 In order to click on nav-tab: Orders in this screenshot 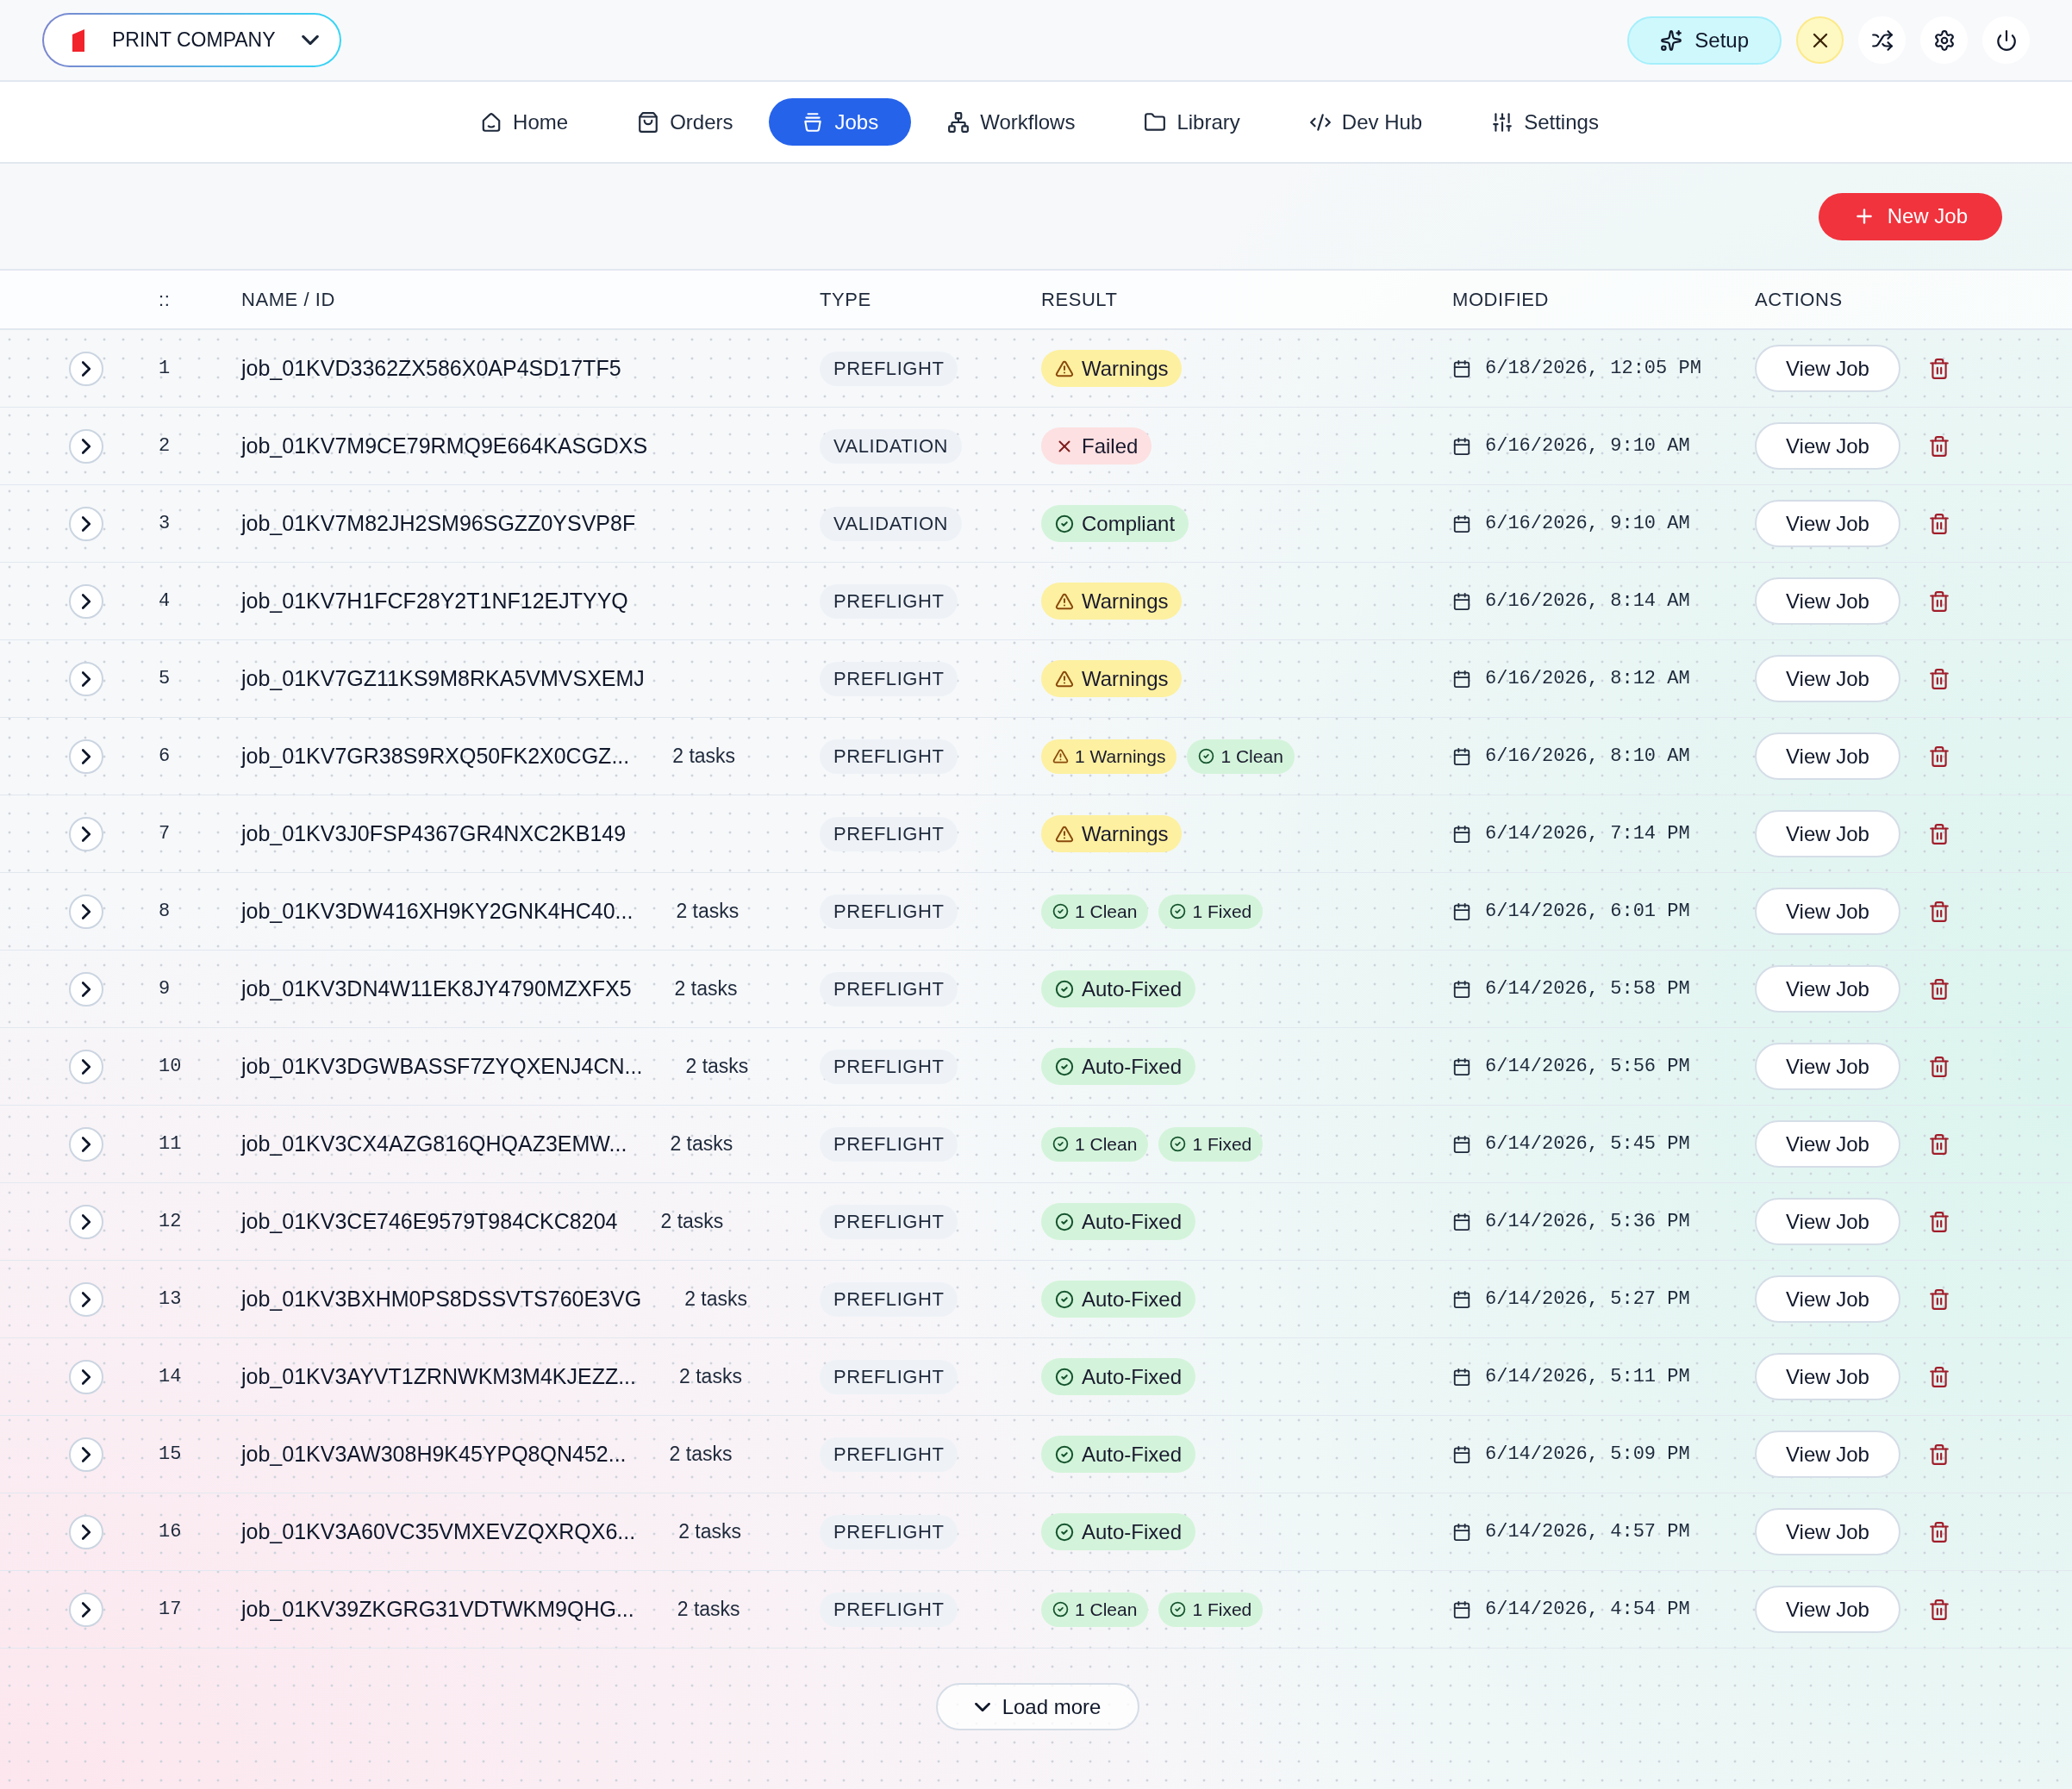, I will do `click(685, 122)`.